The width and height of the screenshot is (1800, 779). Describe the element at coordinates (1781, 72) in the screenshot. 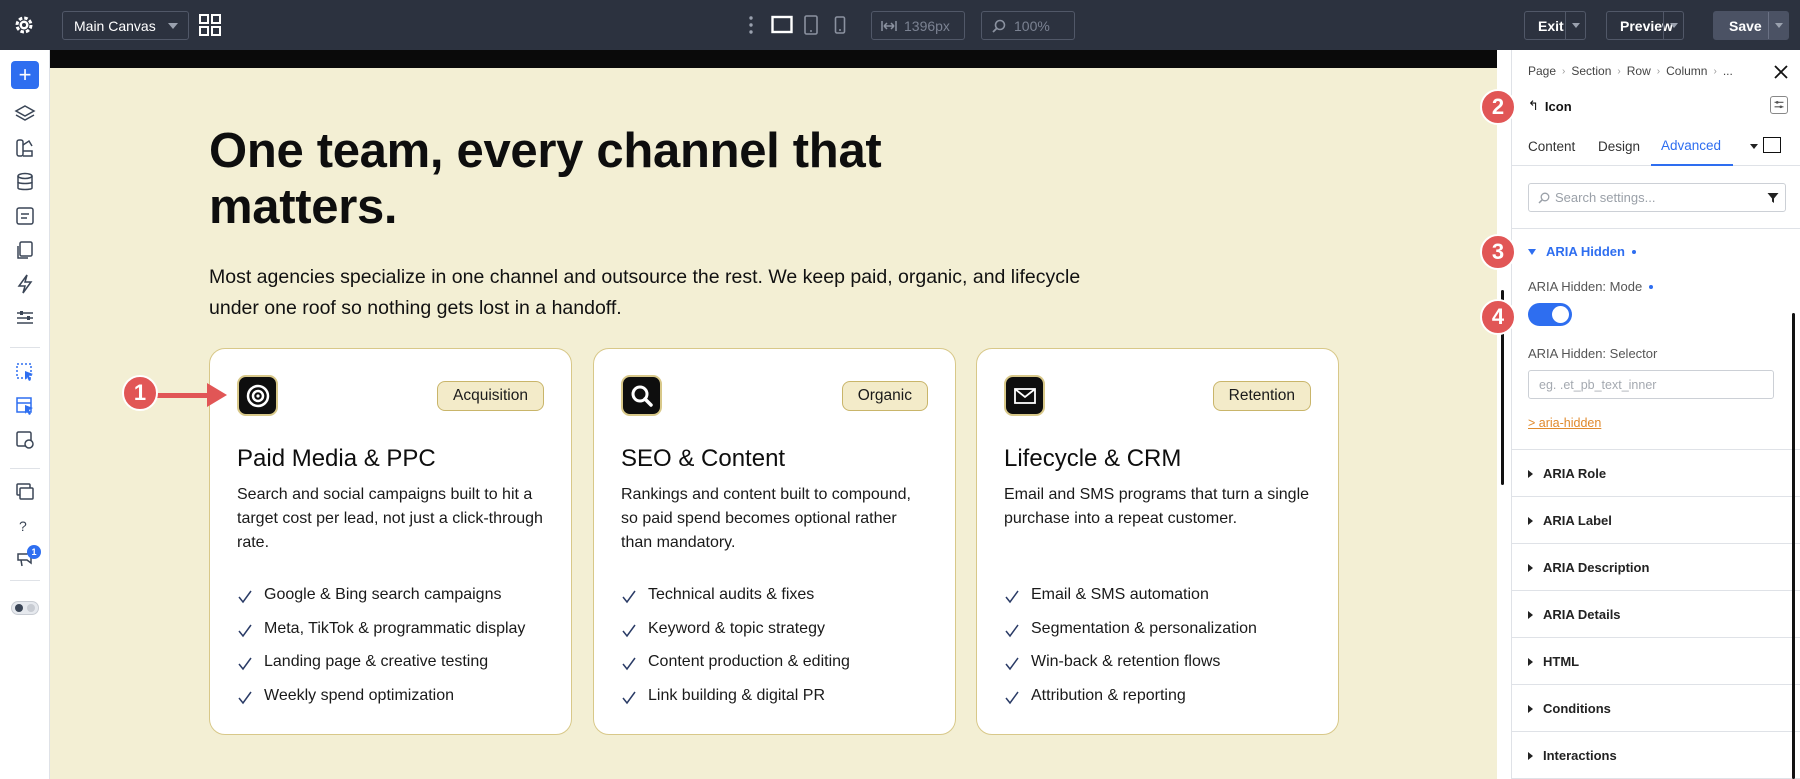

I see `close-icon` at that location.